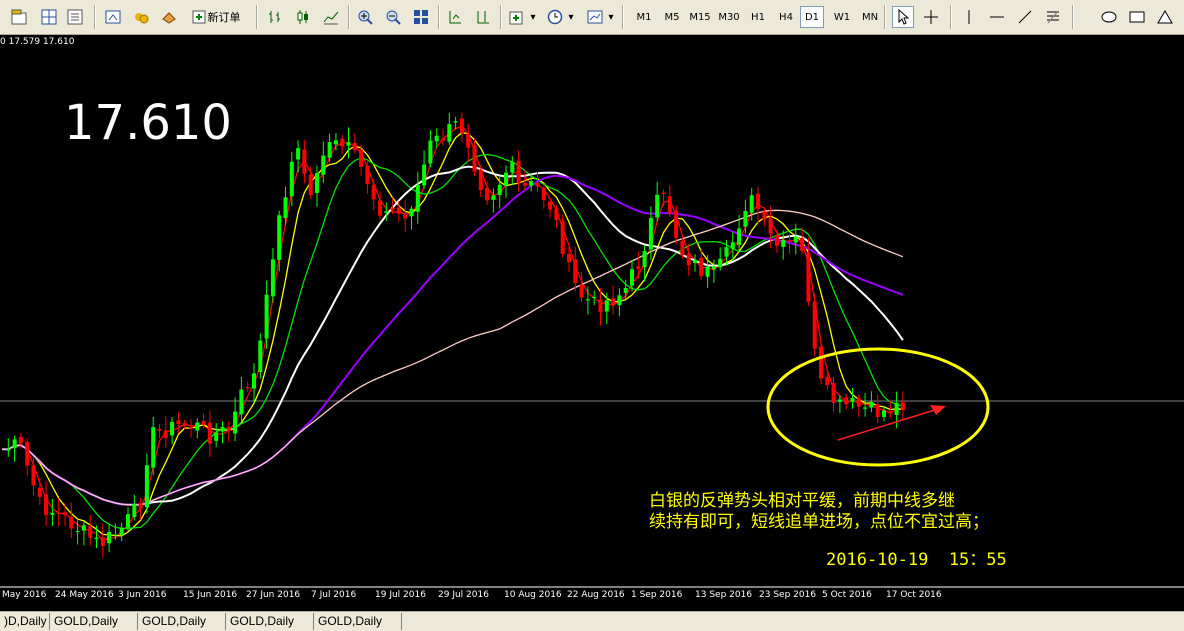 The height and width of the screenshot is (631, 1184). I want to click on crosshair-icon, so click(931, 17).